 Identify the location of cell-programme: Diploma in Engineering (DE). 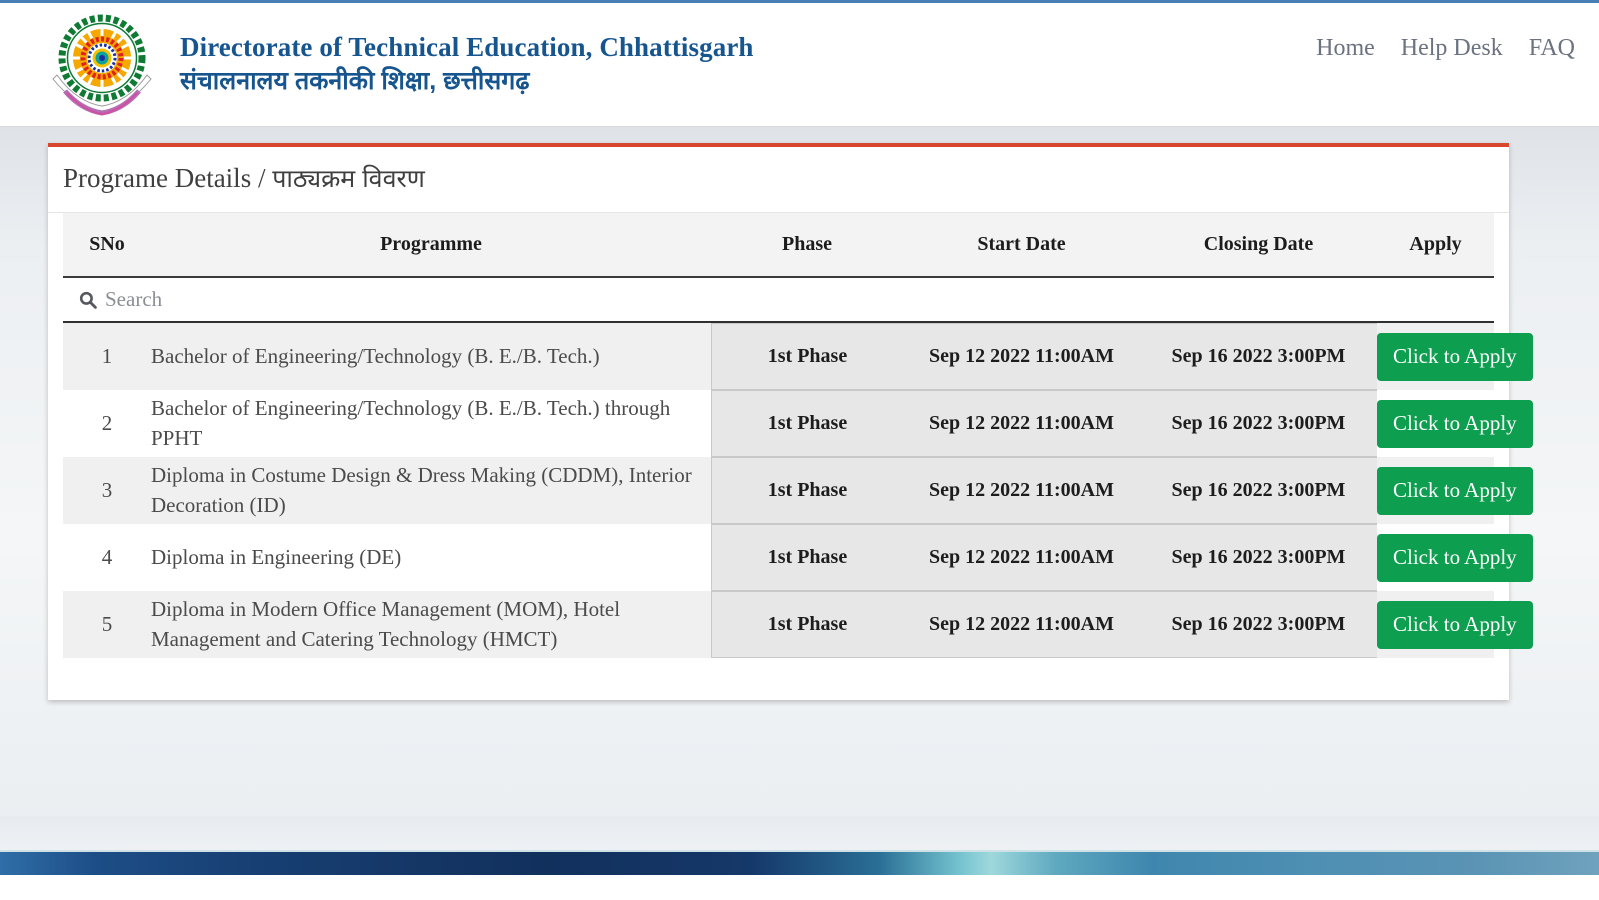
(431, 558).